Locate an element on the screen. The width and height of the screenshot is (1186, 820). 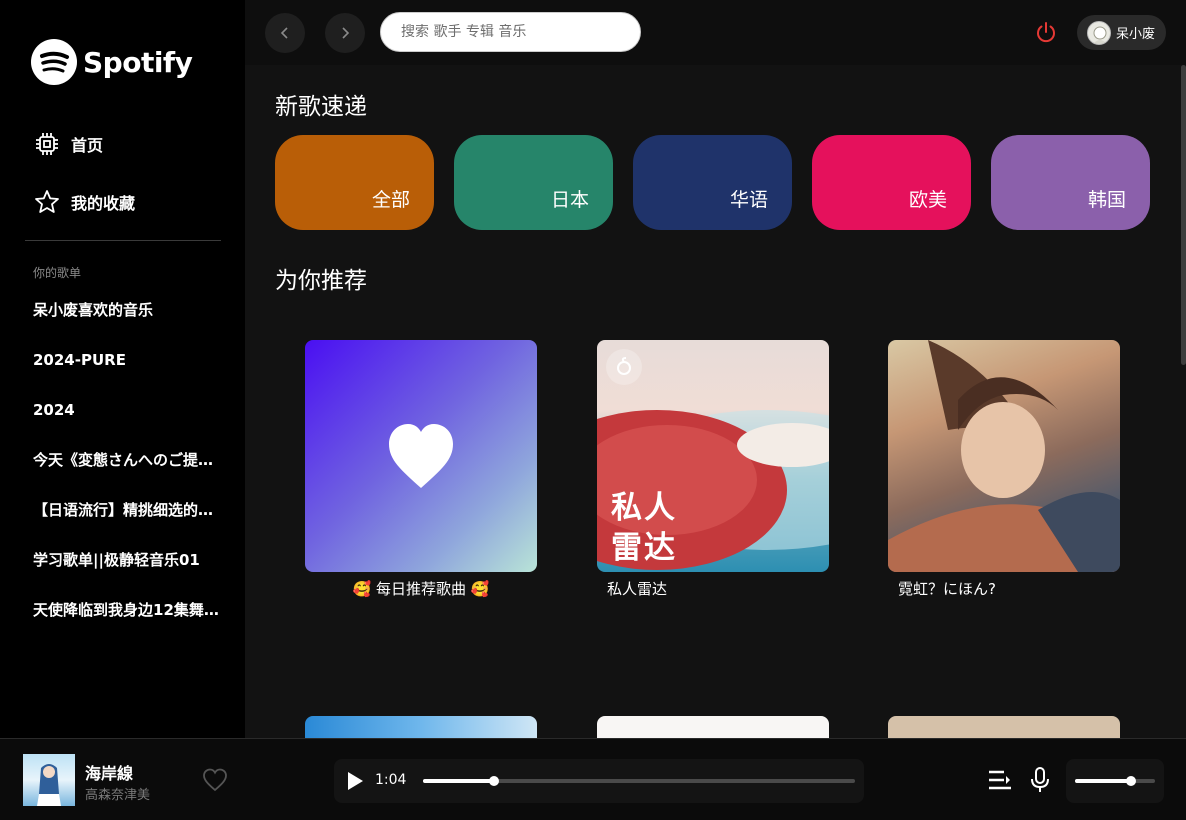
power-button is located at coordinates (1046, 32).